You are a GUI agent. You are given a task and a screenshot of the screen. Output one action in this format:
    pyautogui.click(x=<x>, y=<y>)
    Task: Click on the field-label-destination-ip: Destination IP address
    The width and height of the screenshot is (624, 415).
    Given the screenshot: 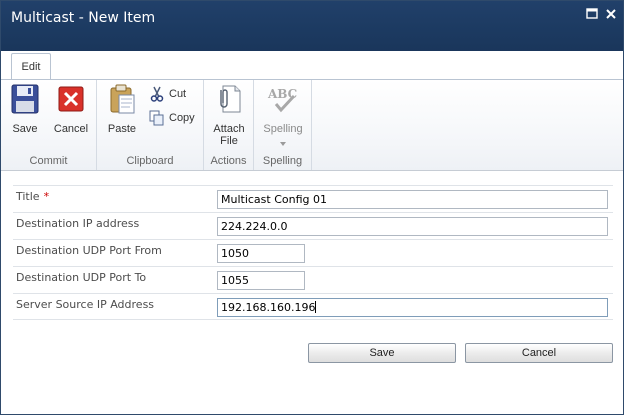 What is the action you would take?
    pyautogui.click(x=78, y=223)
    